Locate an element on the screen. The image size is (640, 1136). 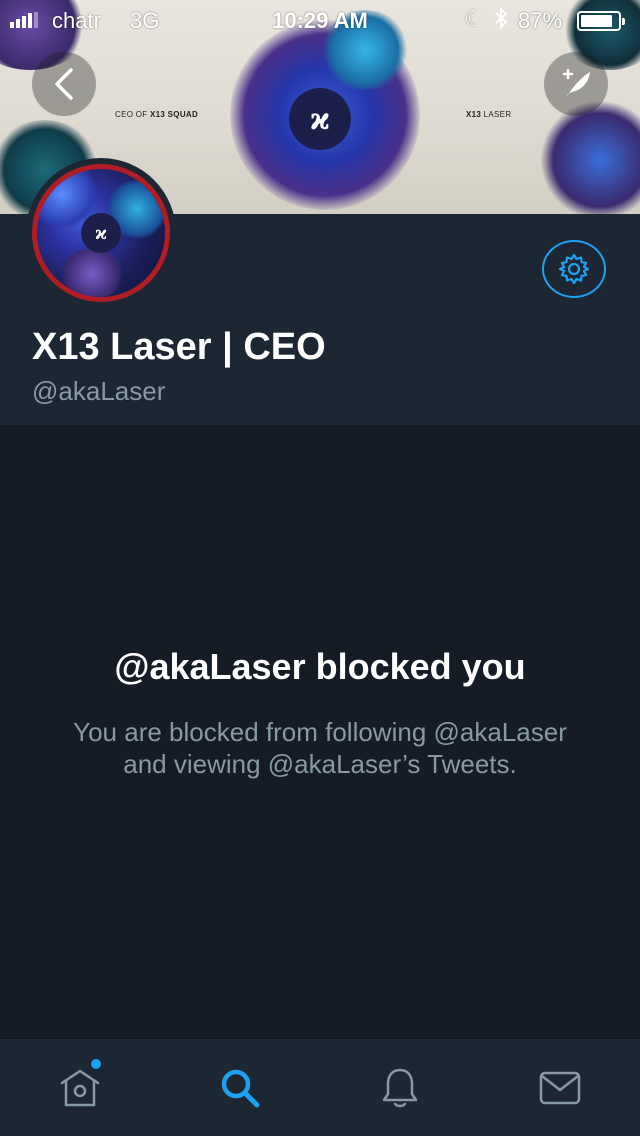
do-not-disturb-icon: ☾ is located at coordinates (474, 18).